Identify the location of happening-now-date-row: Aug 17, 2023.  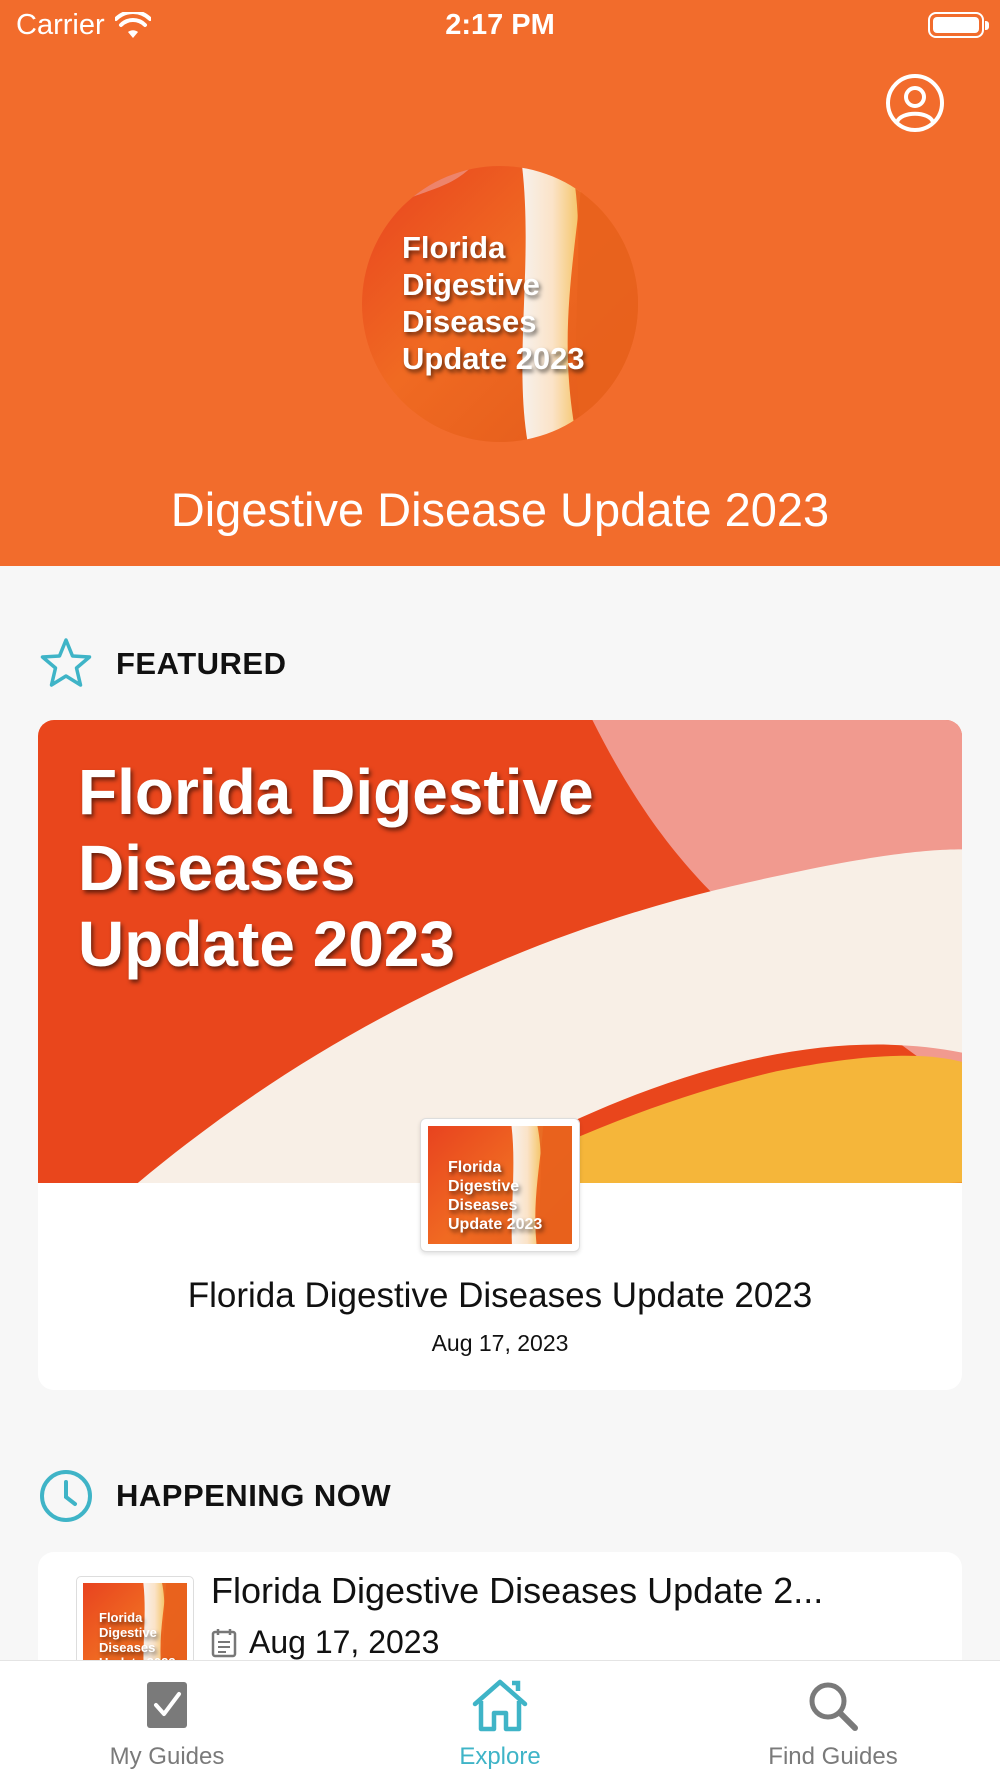
(325, 1642).